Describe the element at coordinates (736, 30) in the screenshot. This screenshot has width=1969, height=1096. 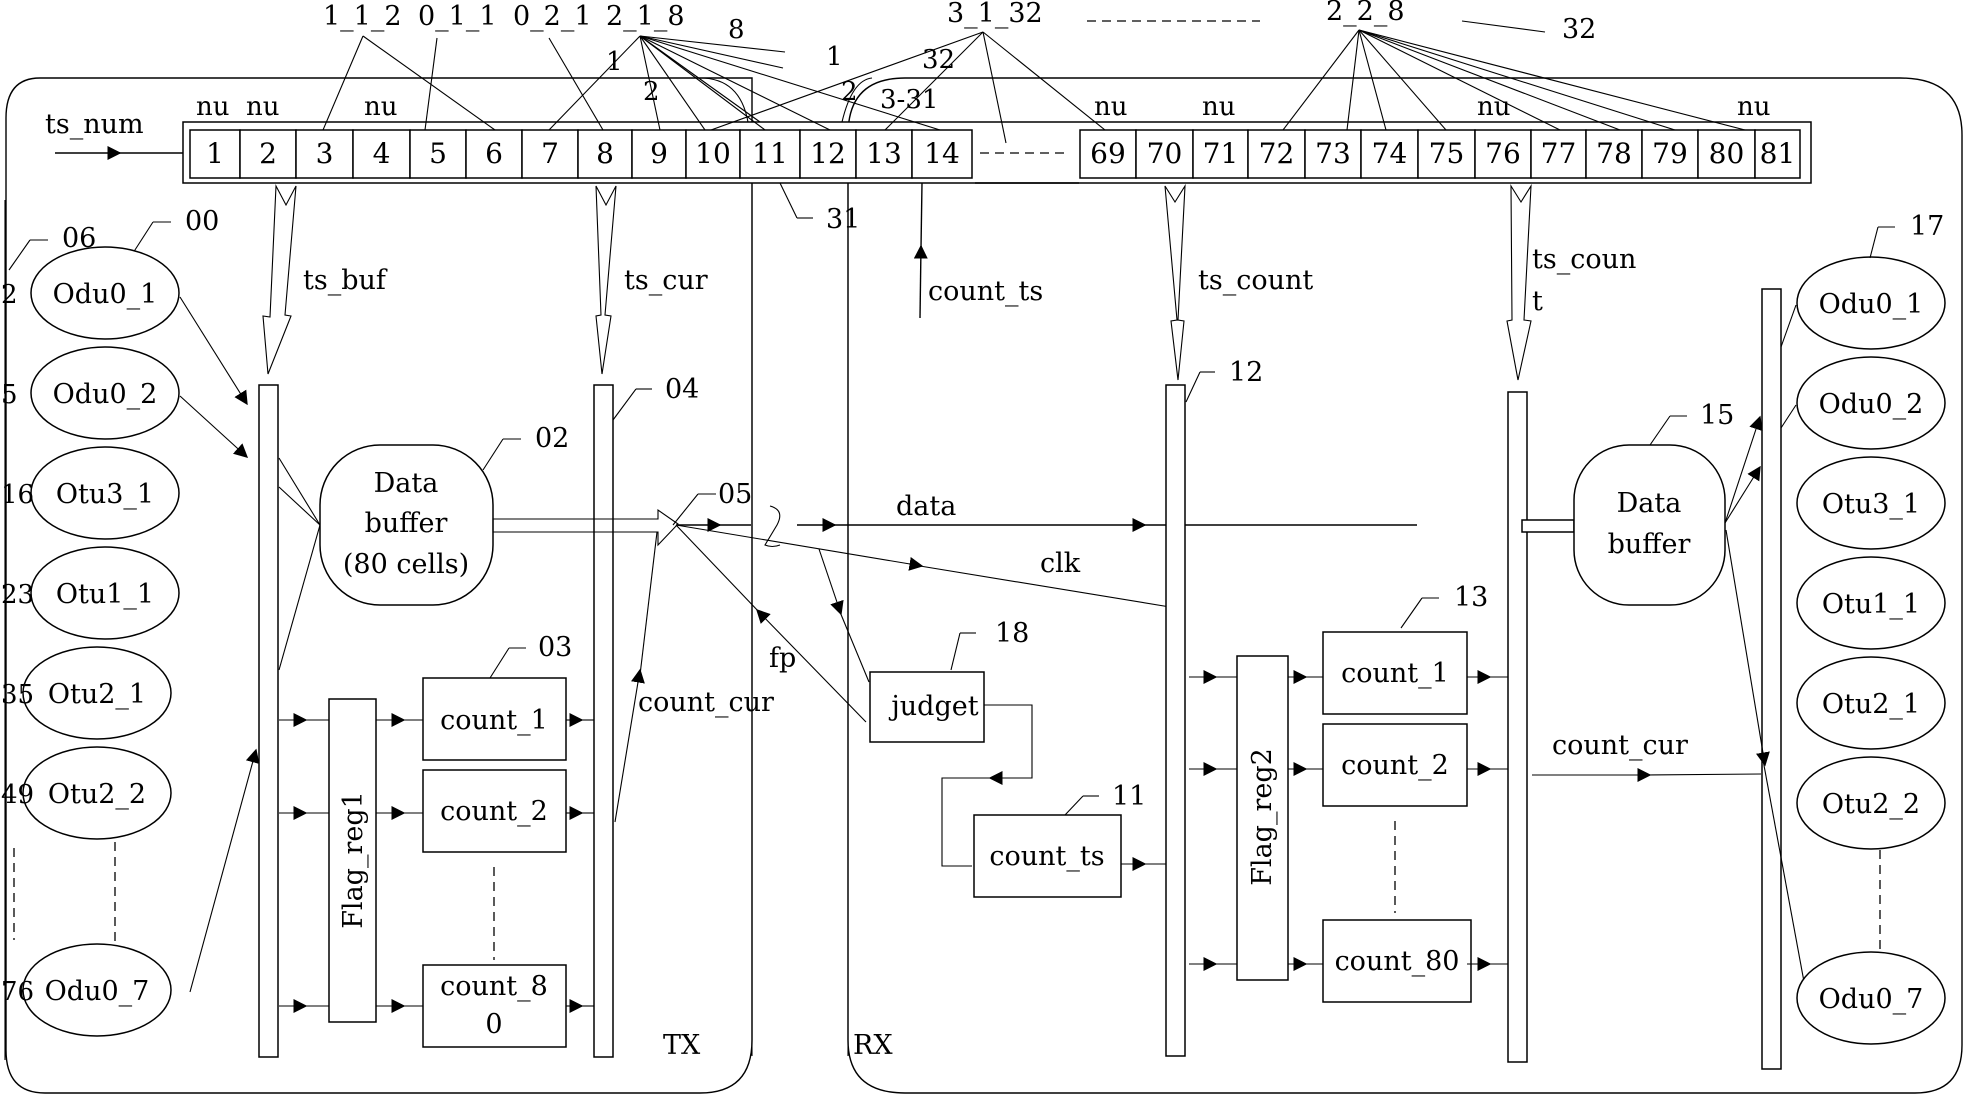
I see `mapping-count-8: 8` at that location.